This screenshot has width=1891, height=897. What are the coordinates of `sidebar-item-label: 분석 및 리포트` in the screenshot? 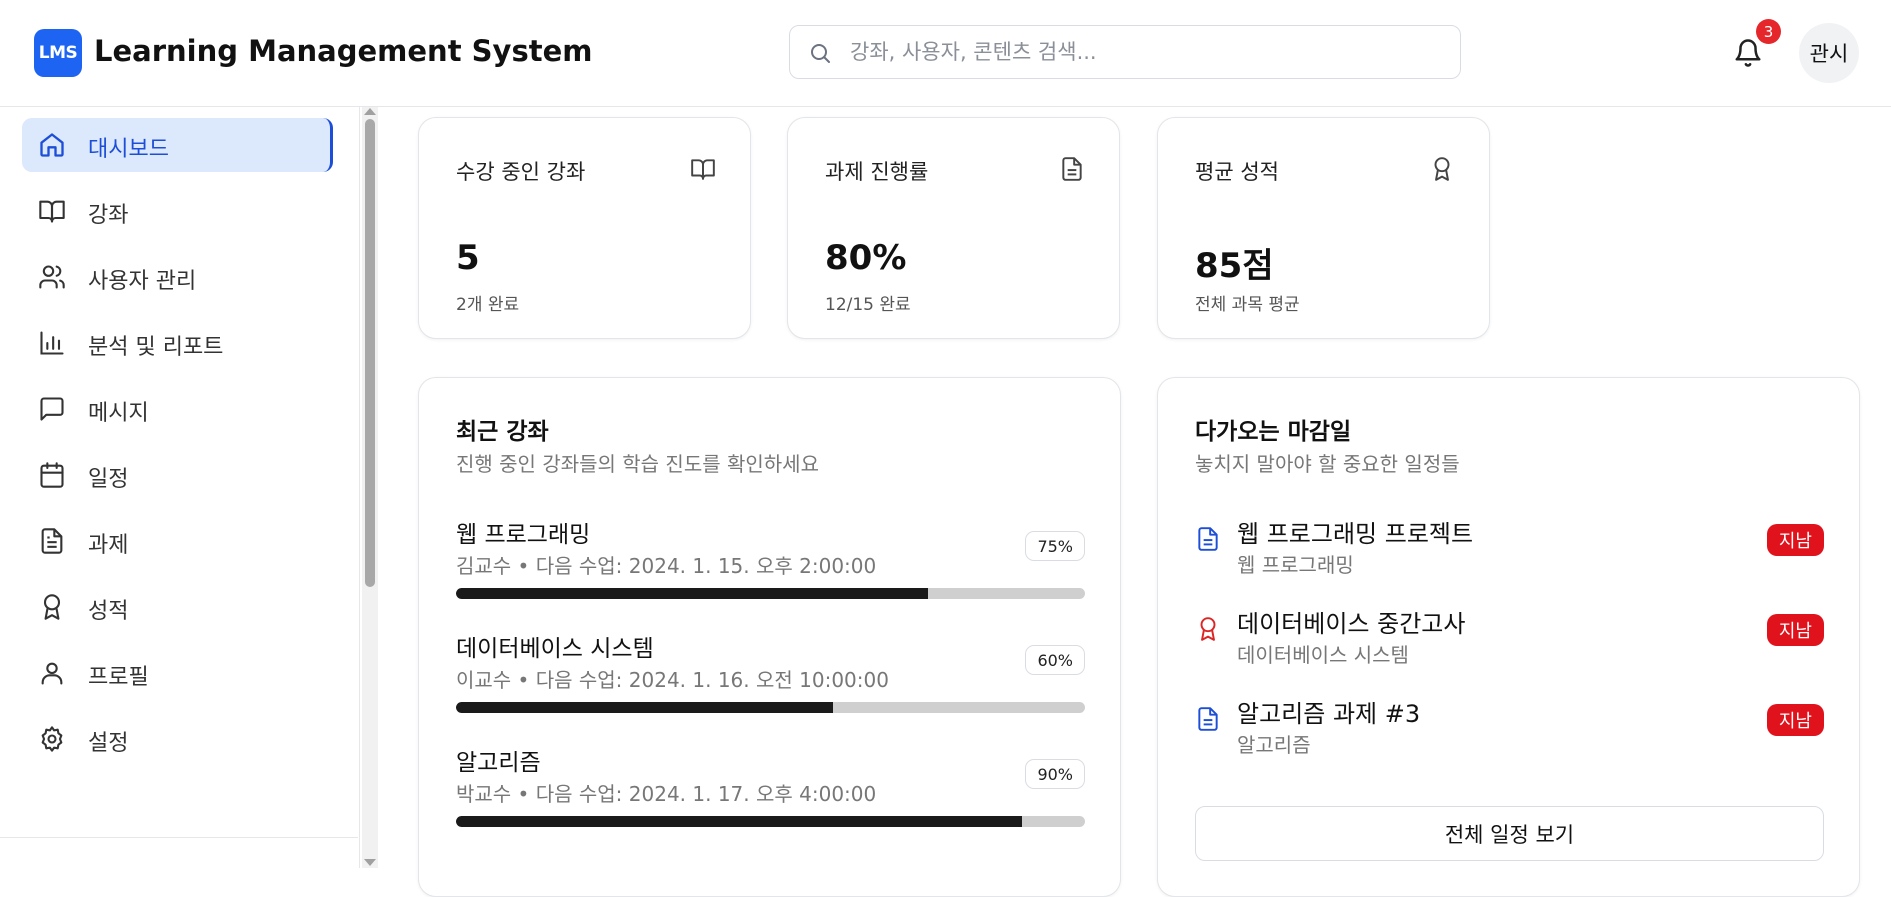 It's located at (156, 347).